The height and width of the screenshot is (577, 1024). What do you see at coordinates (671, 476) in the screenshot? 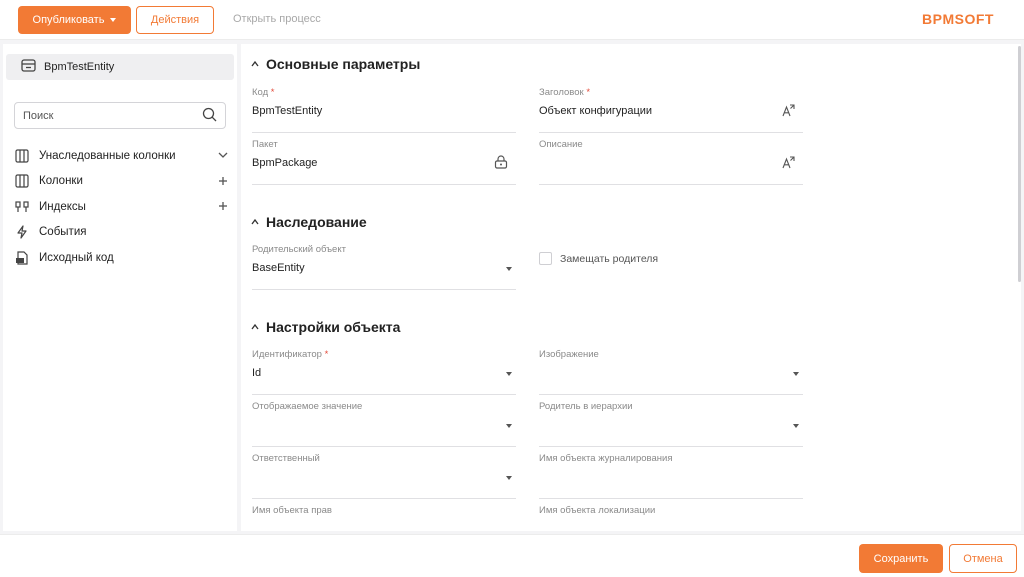
I see `journal-object-field: Имя объекта журналирования` at bounding box center [671, 476].